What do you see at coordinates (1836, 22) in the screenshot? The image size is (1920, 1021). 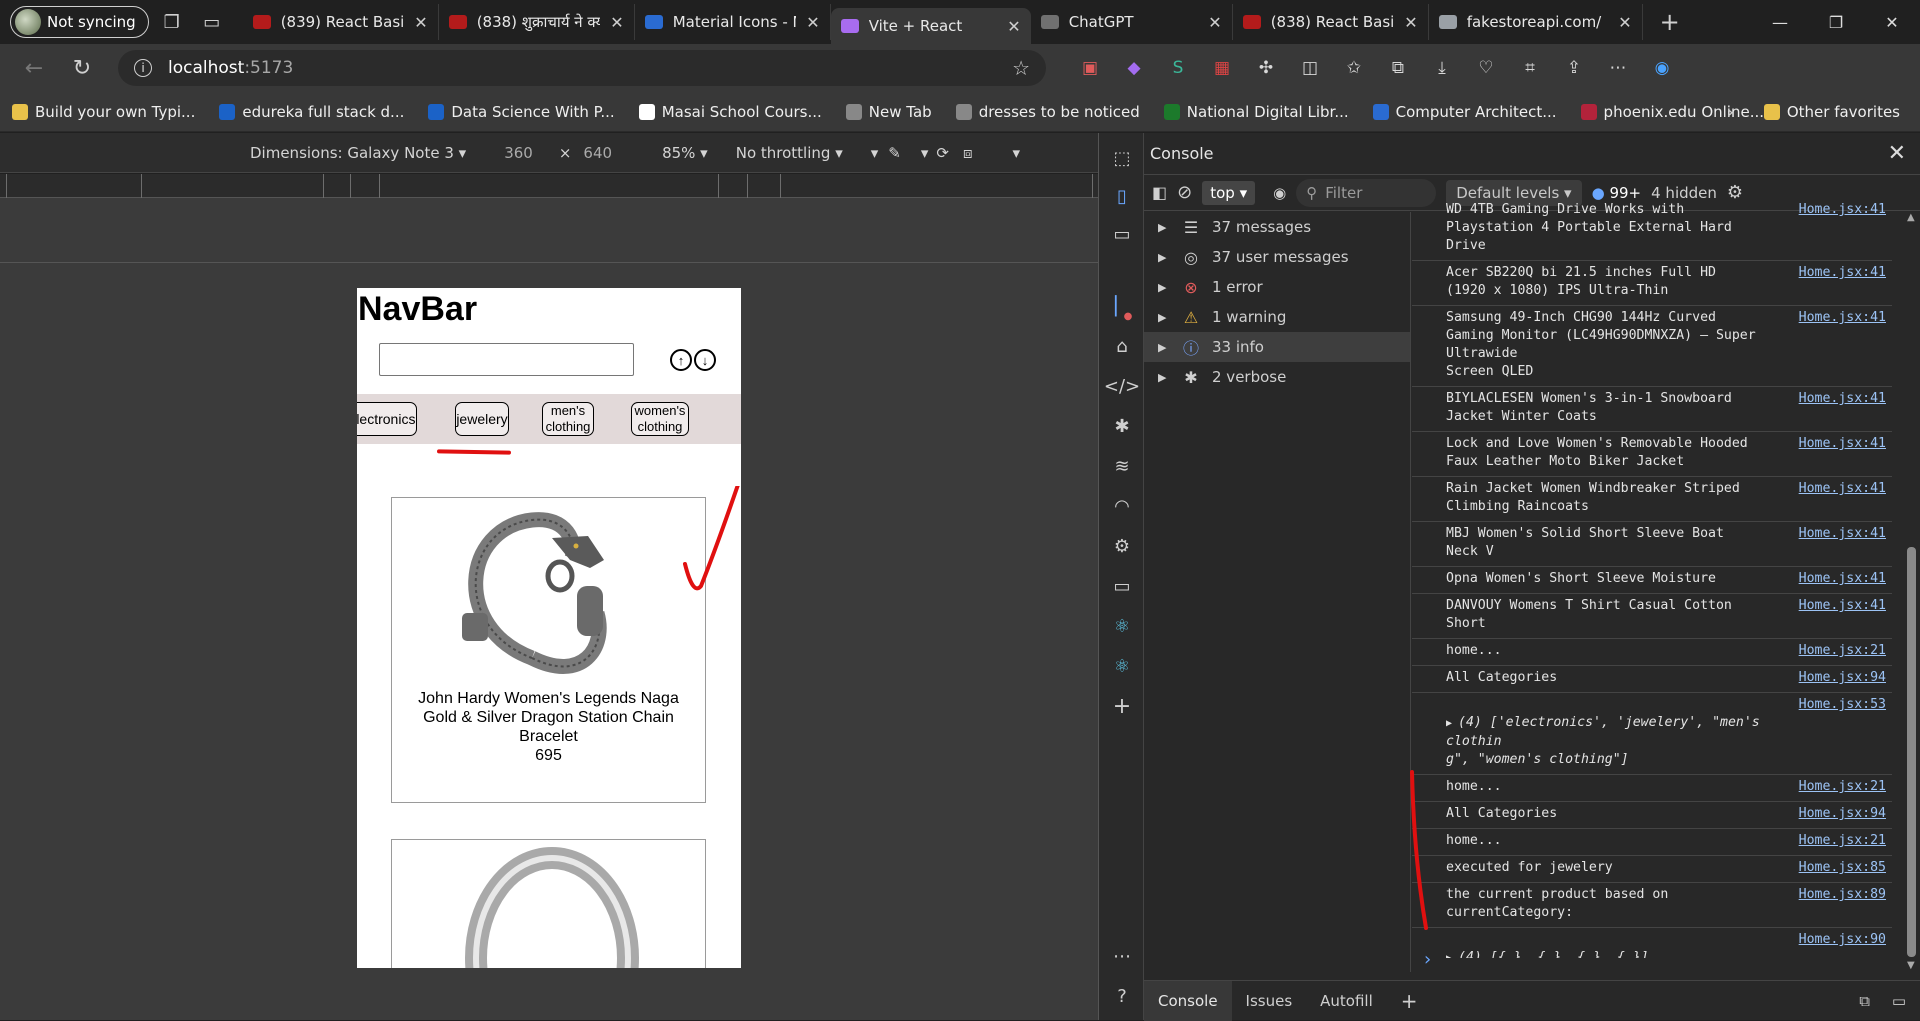 I see `restore-icon: ❐` at bounding box center [1836, 22].